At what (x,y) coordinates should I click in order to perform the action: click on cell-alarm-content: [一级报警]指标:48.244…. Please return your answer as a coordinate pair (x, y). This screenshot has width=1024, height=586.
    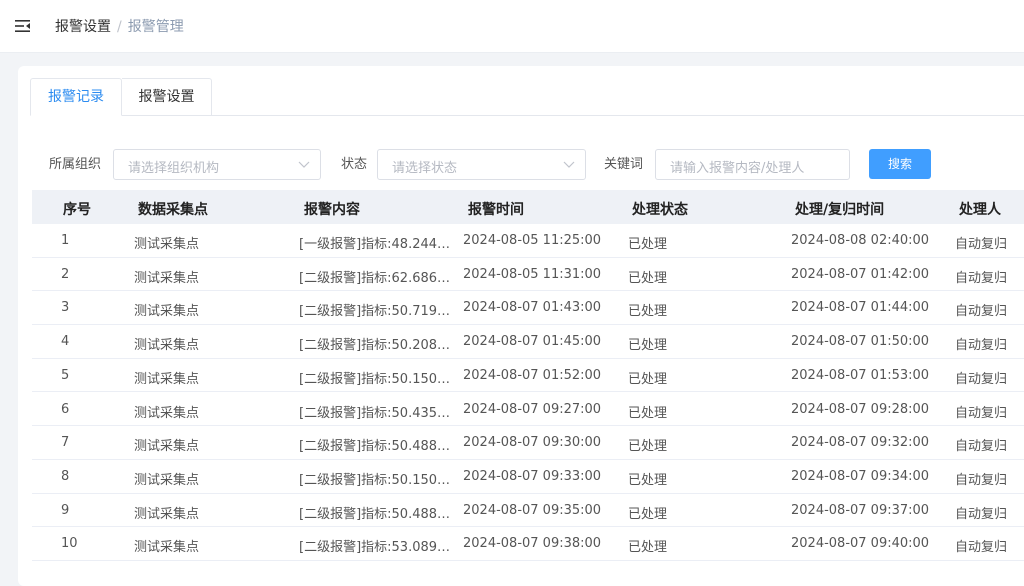
    Looking at the image, I should click on (375, 244).